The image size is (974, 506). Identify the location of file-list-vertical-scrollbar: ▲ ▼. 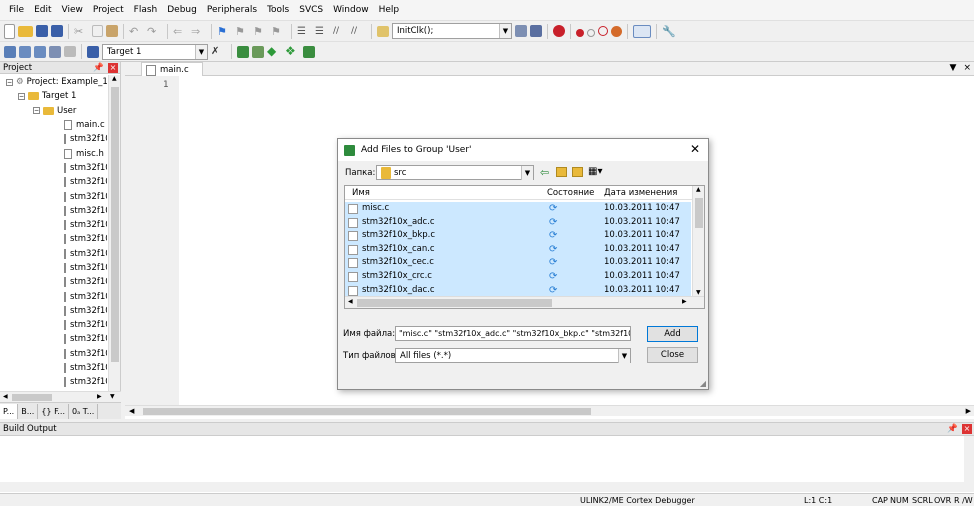
(698, 241).